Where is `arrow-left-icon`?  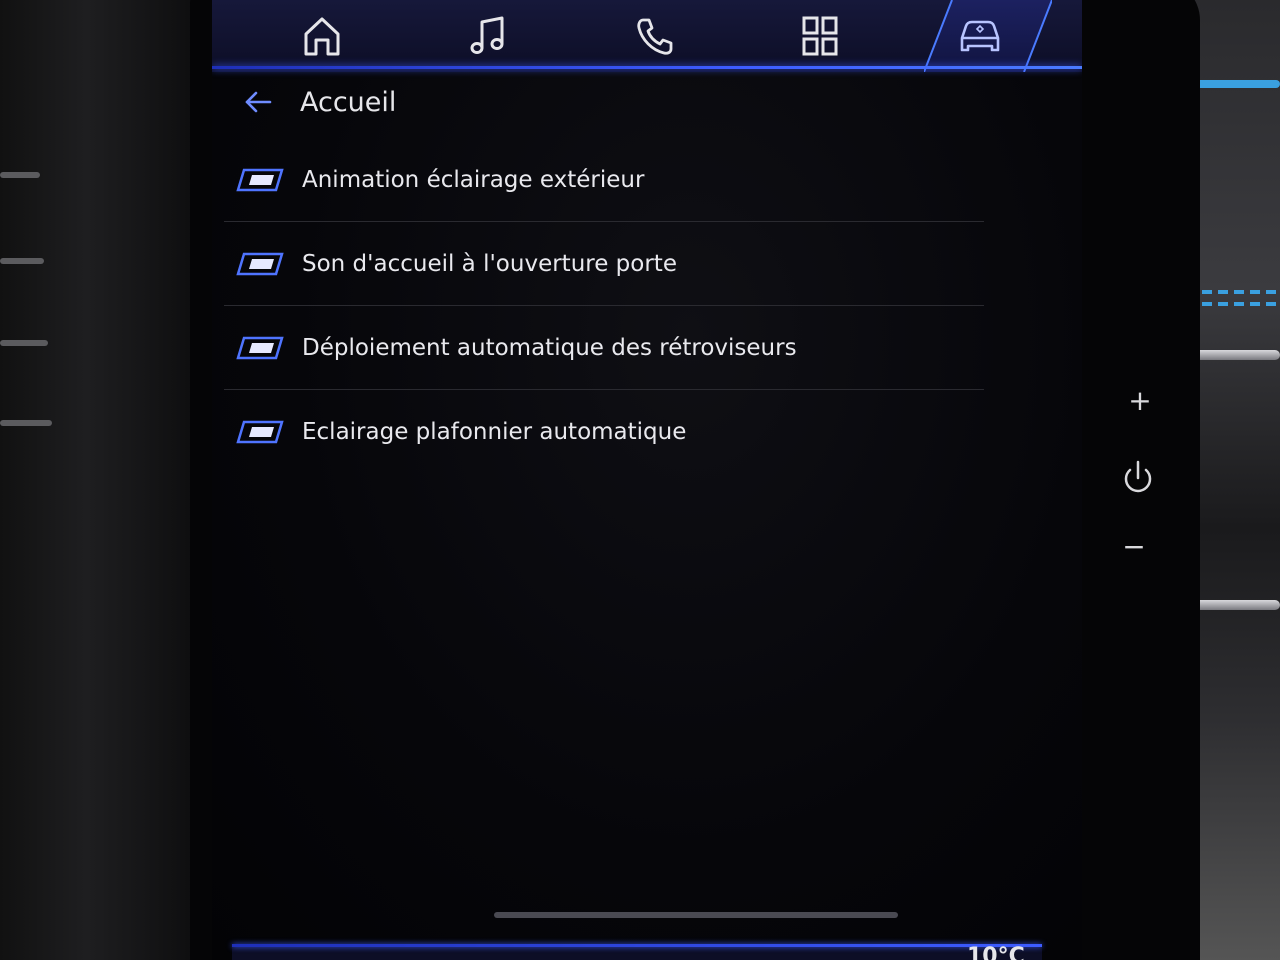
arrow-left-icon is located at coordinates (258, 102).